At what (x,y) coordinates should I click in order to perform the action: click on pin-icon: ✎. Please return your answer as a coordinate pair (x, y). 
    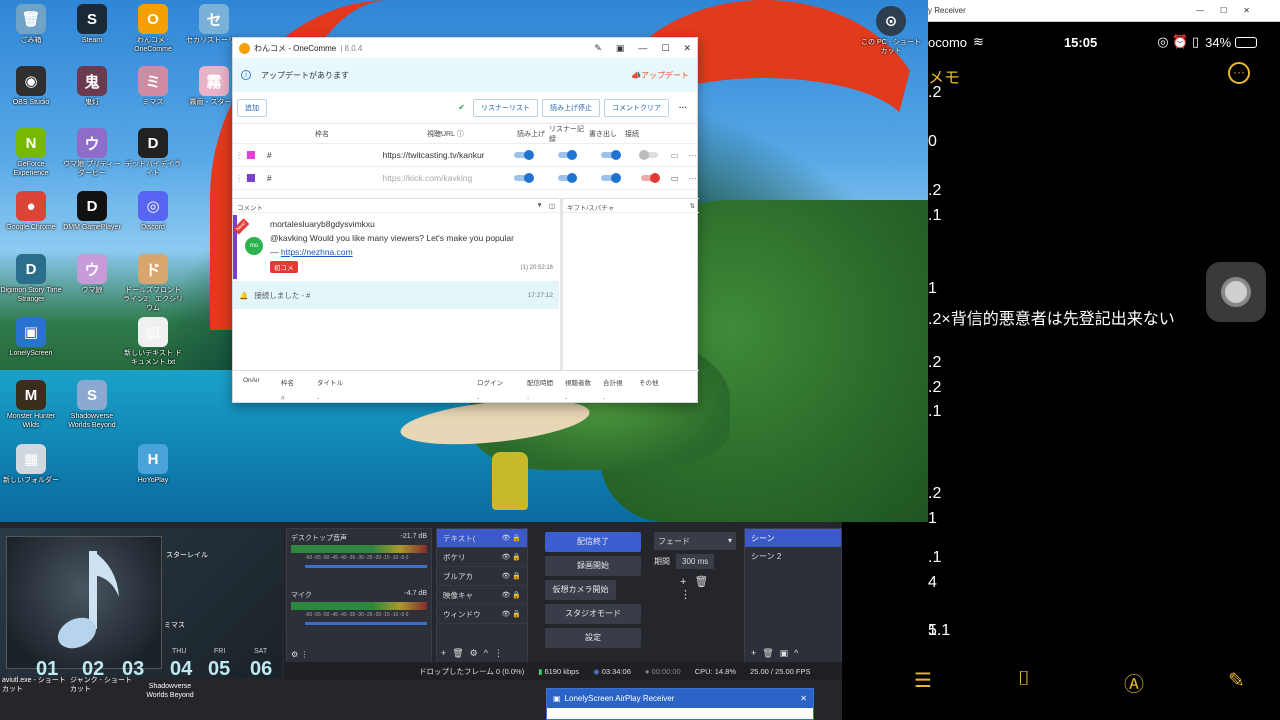
    Looking at the image, I should click on (598, 48).